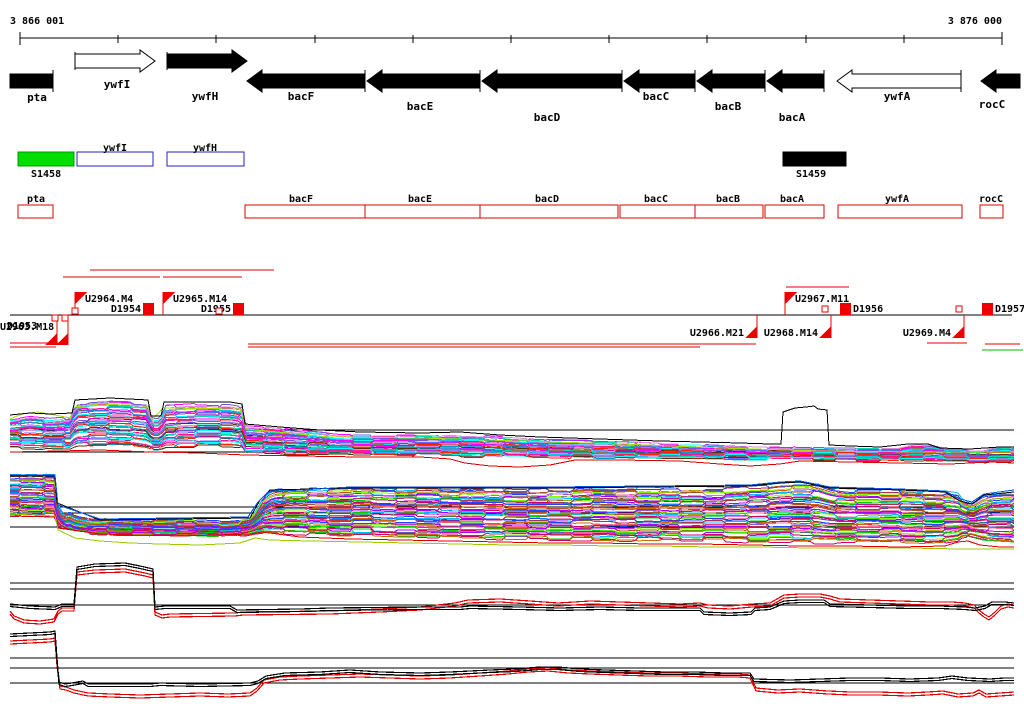 The width and height of the screenshot is (1024, 714). I want to click on gene-bacC, so click(659, 81).